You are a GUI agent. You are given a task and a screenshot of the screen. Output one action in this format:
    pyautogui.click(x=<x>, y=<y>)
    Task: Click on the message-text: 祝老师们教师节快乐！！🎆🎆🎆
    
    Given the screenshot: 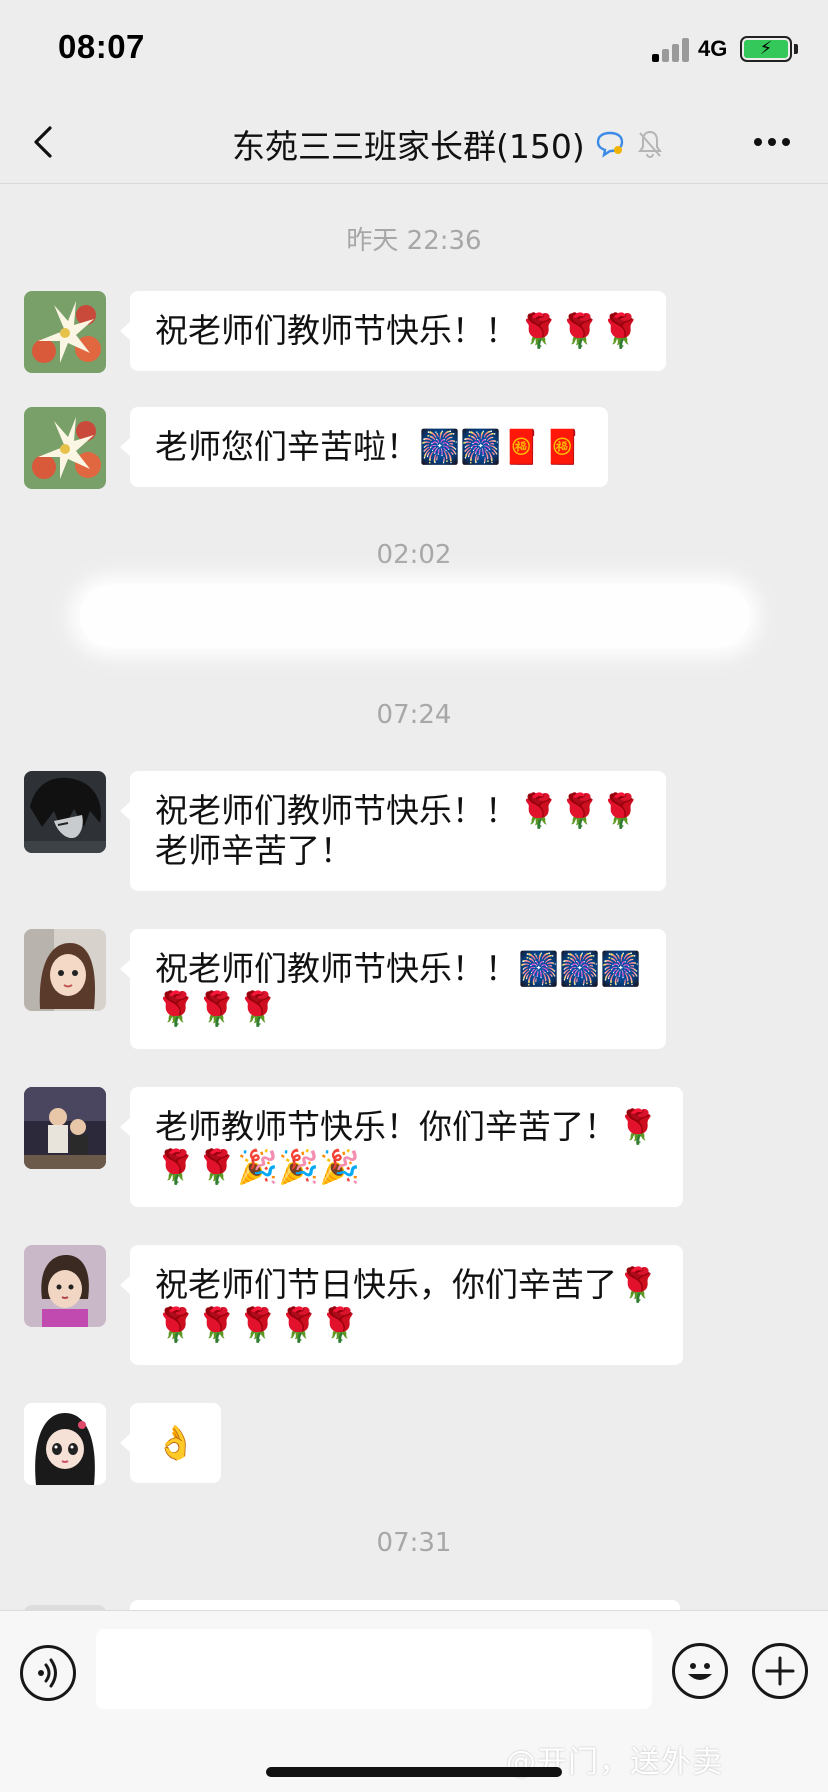 What is the action you would take?
    pyautogui.click(x=398, y=968)
    